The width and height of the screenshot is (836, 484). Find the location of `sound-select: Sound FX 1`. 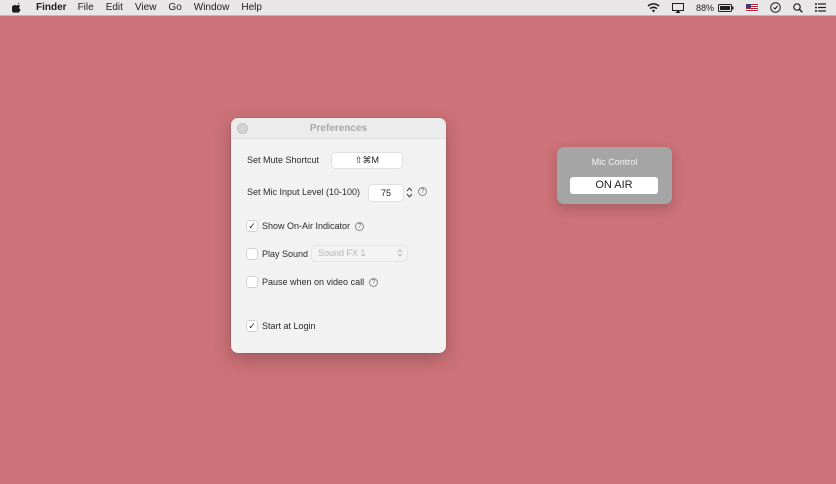

sound-select: Sound FX 1 is located at coordinates (359, 253).